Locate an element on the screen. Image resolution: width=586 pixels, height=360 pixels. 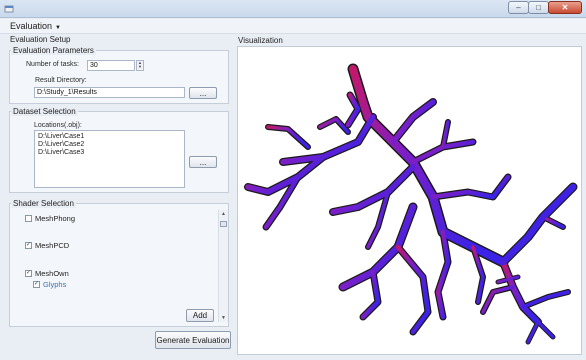
minimize-button: – is located at coordinates (518, 7).